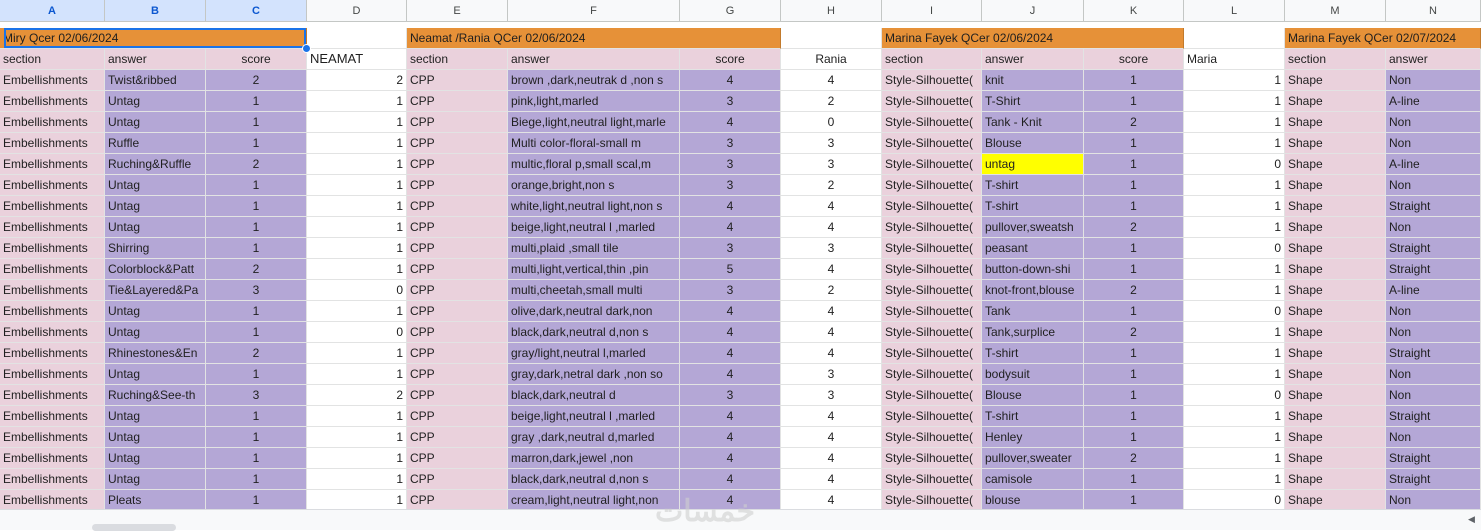  Describe the element at coordinates (1033, 269) in the screenshot. I see `table-cell: button-down-shi` at that location.